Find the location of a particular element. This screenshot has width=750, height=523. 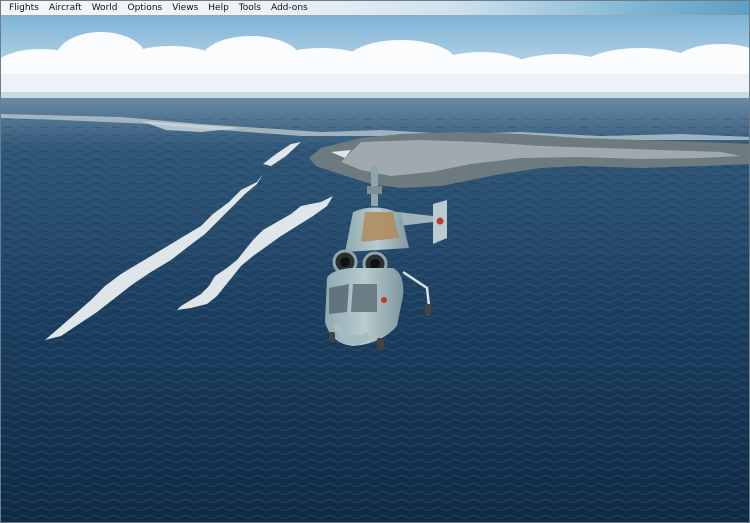

cockpit-windows is located at coordinates (339, 299).